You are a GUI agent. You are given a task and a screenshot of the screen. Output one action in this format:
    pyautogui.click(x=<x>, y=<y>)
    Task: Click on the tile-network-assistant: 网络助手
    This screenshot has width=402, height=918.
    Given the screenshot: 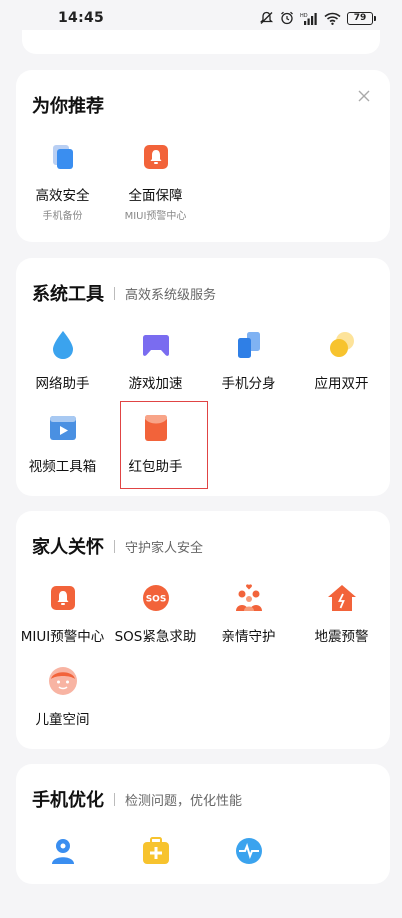 What is the action you would take?
    pyautogui.click(x=62, y=371)
    